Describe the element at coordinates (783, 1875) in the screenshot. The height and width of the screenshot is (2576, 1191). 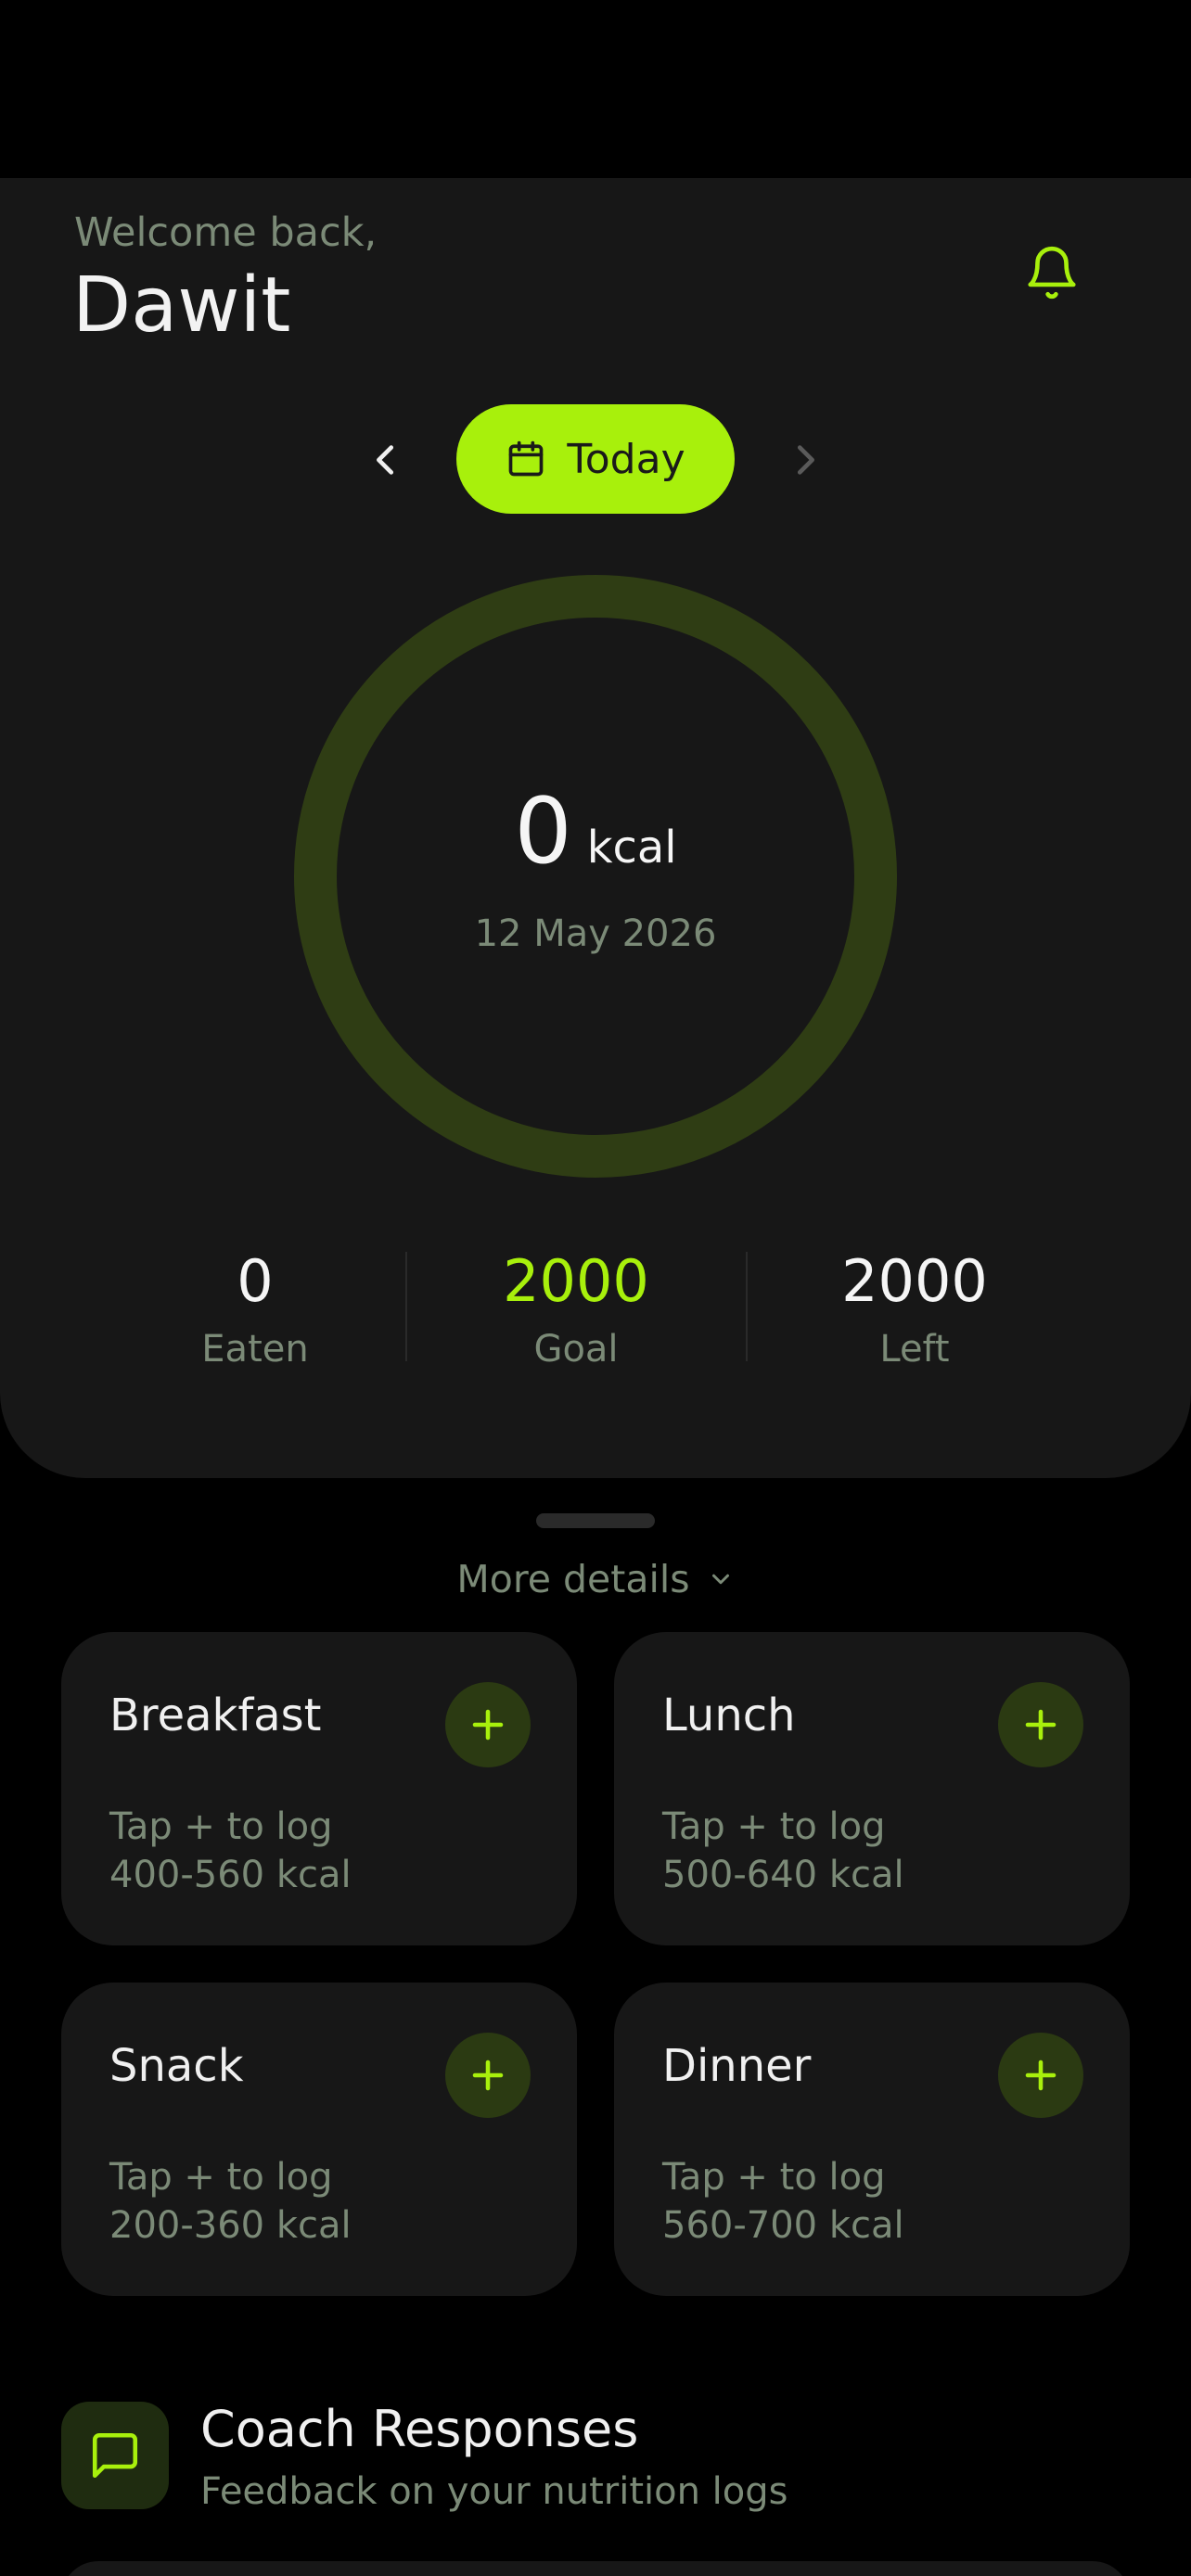
I see `meal-kcal-range: 500-640 kcal` at that location.